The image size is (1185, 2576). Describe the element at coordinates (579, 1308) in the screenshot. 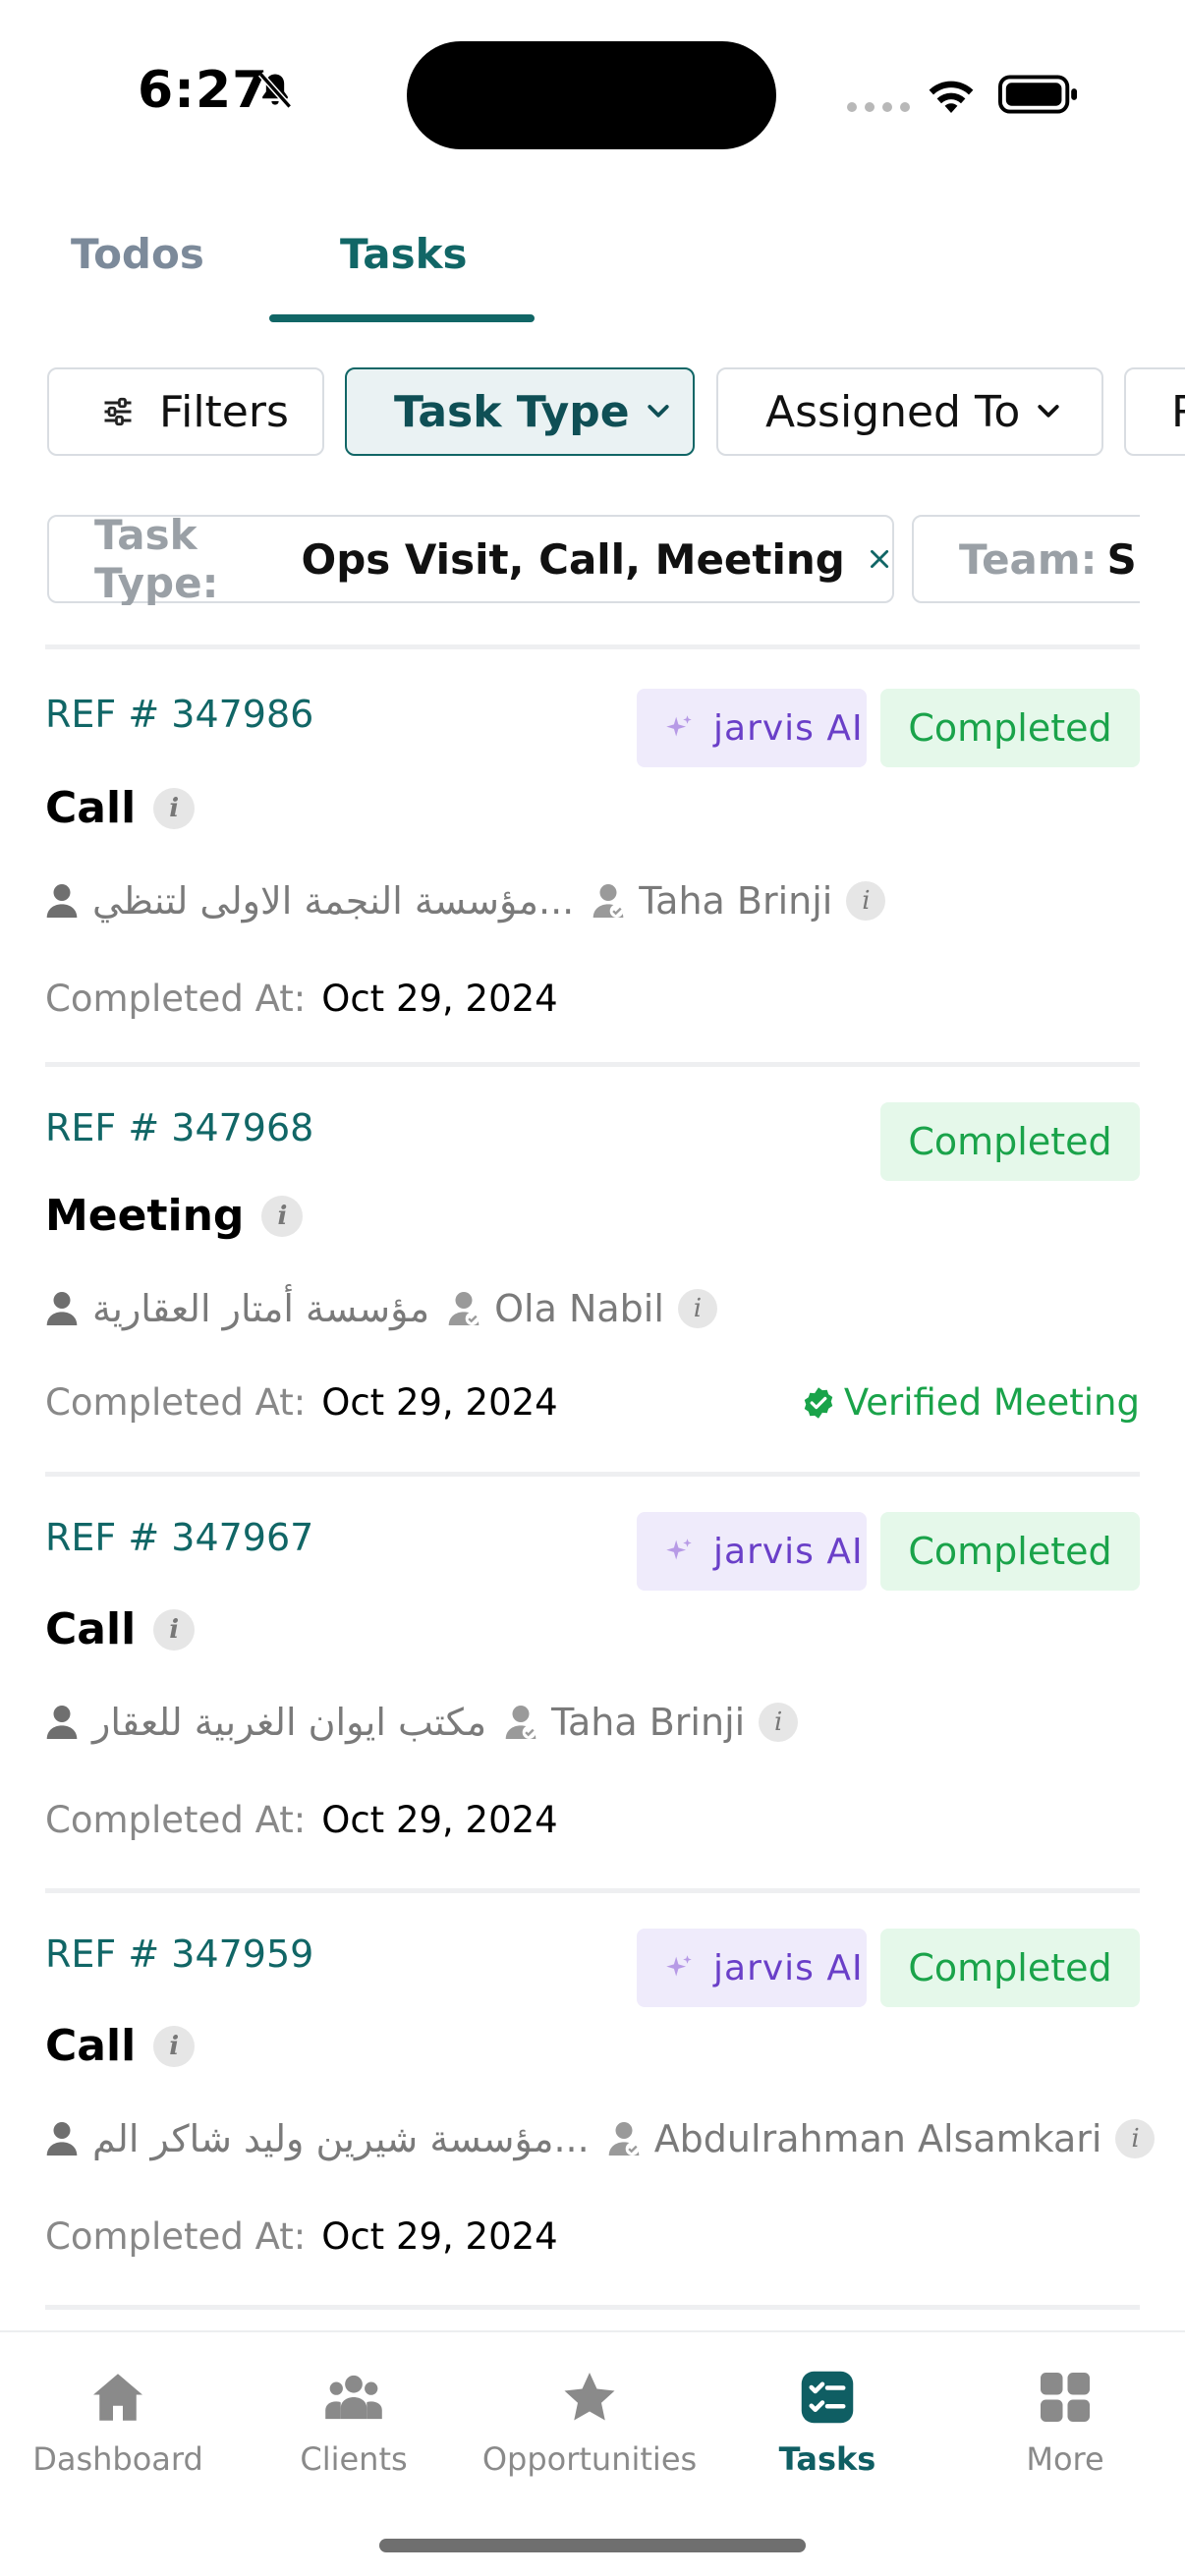

I see `task-assignee: Ola Nabil` at that location.